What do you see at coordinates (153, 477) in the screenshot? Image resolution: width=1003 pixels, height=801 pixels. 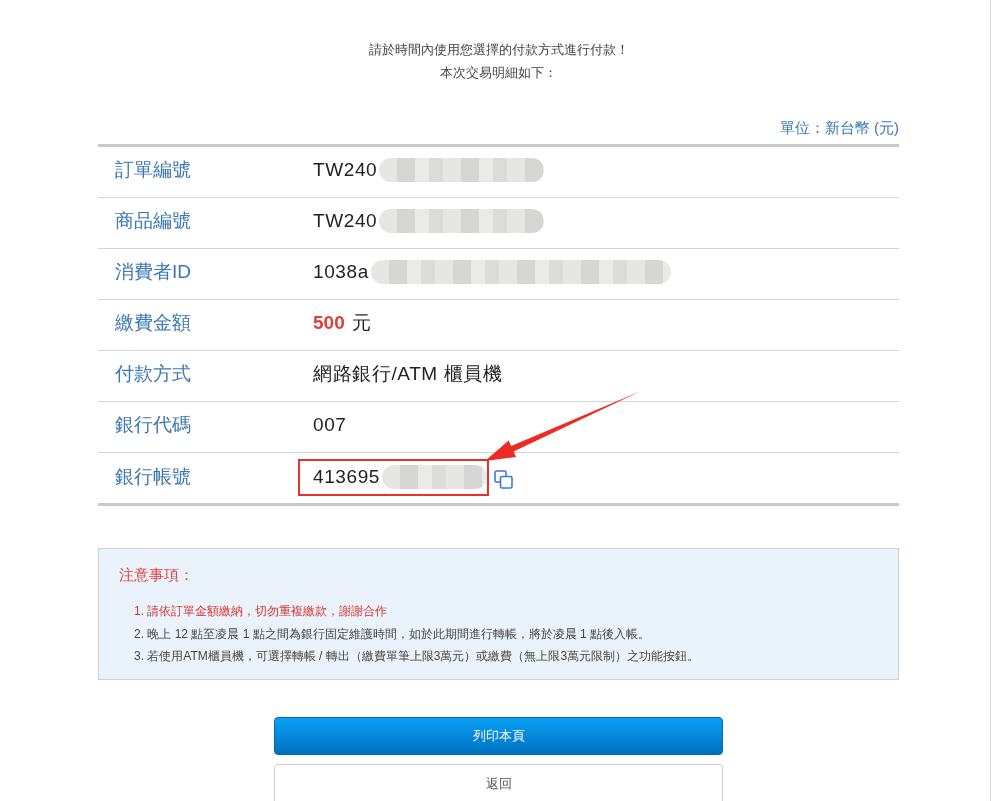 I see `field-label: 銀行帳號` at bounding box center [153, 477].